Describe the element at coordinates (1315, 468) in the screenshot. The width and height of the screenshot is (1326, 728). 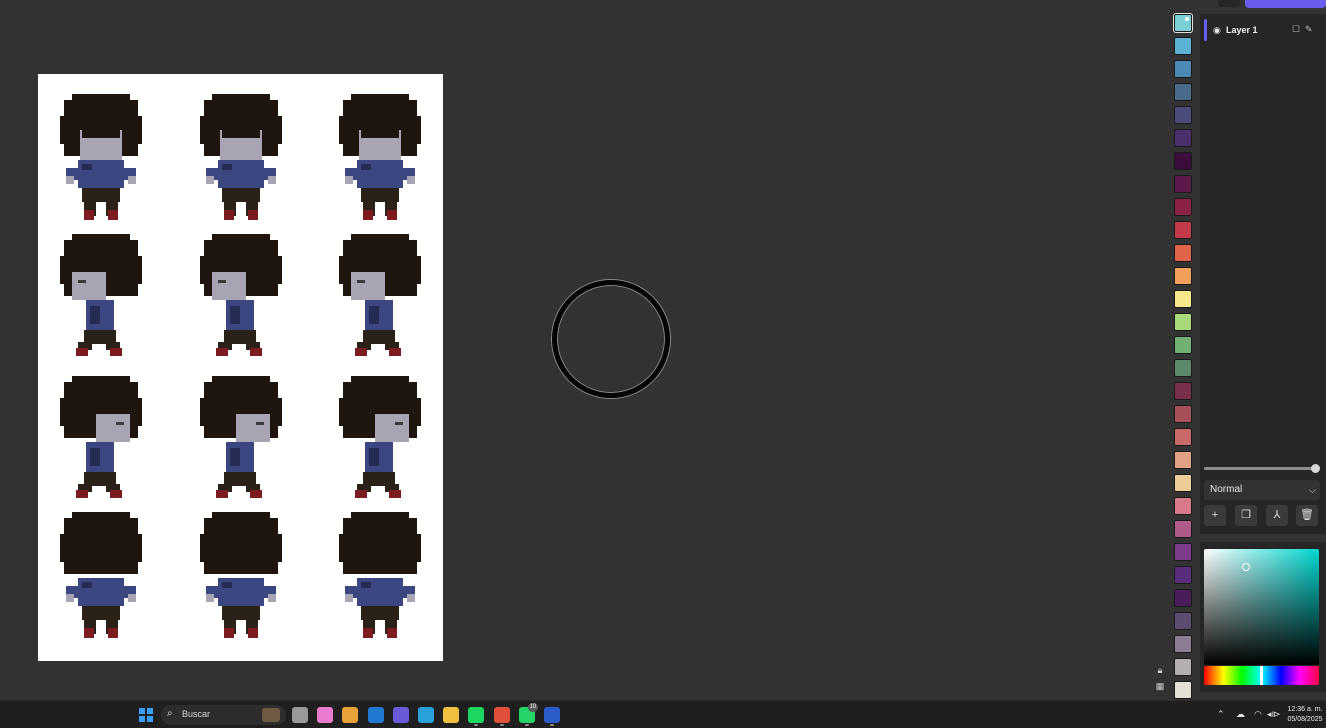
I see `opacity-slider-thumb` at that location.